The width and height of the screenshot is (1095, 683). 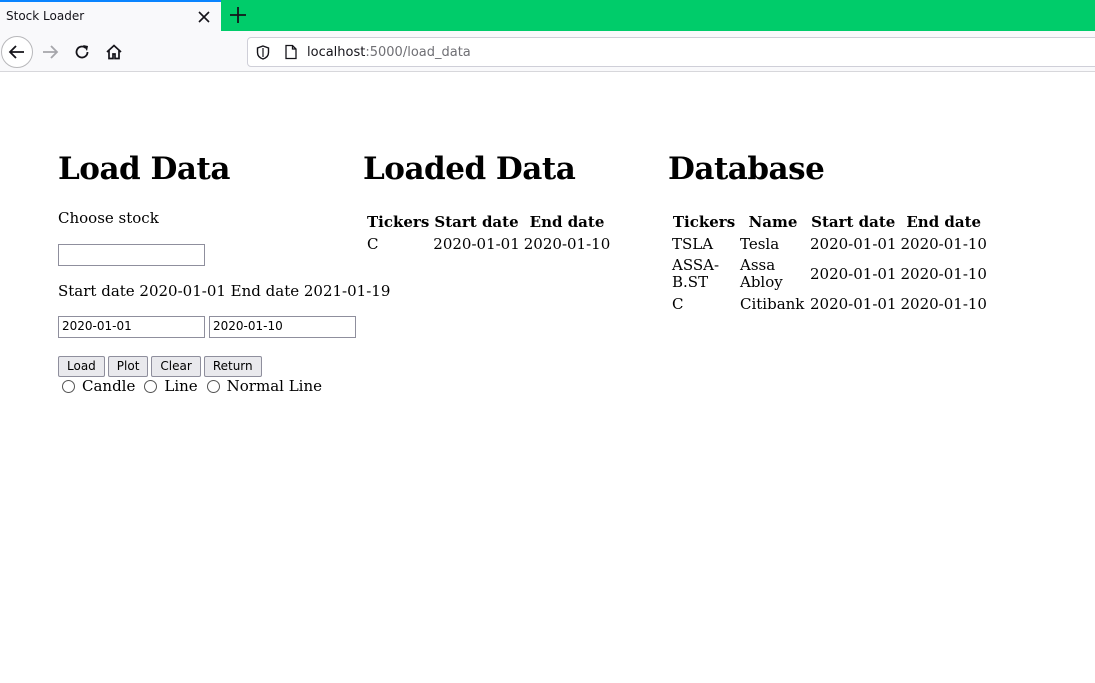 I want to click on radio-candle, so click(x=68, y=386).